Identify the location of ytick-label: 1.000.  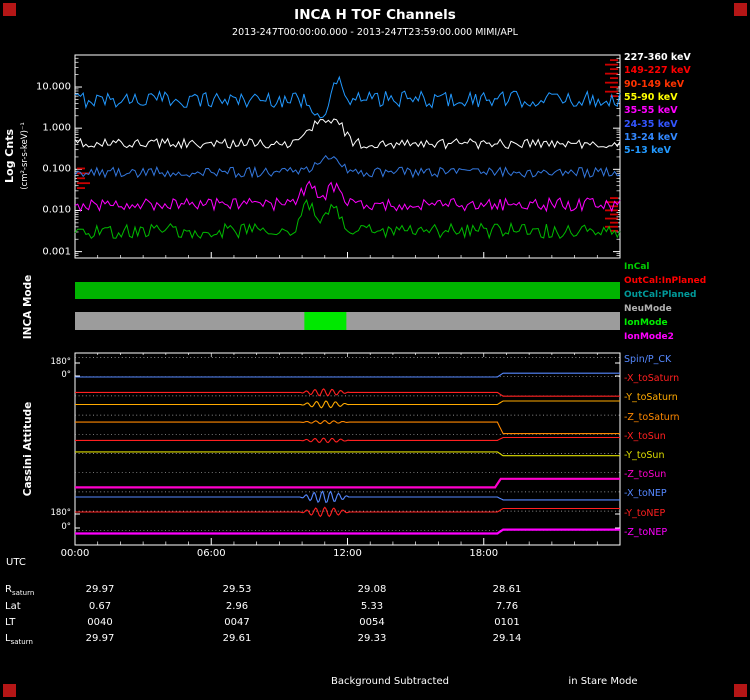
(56, 128).